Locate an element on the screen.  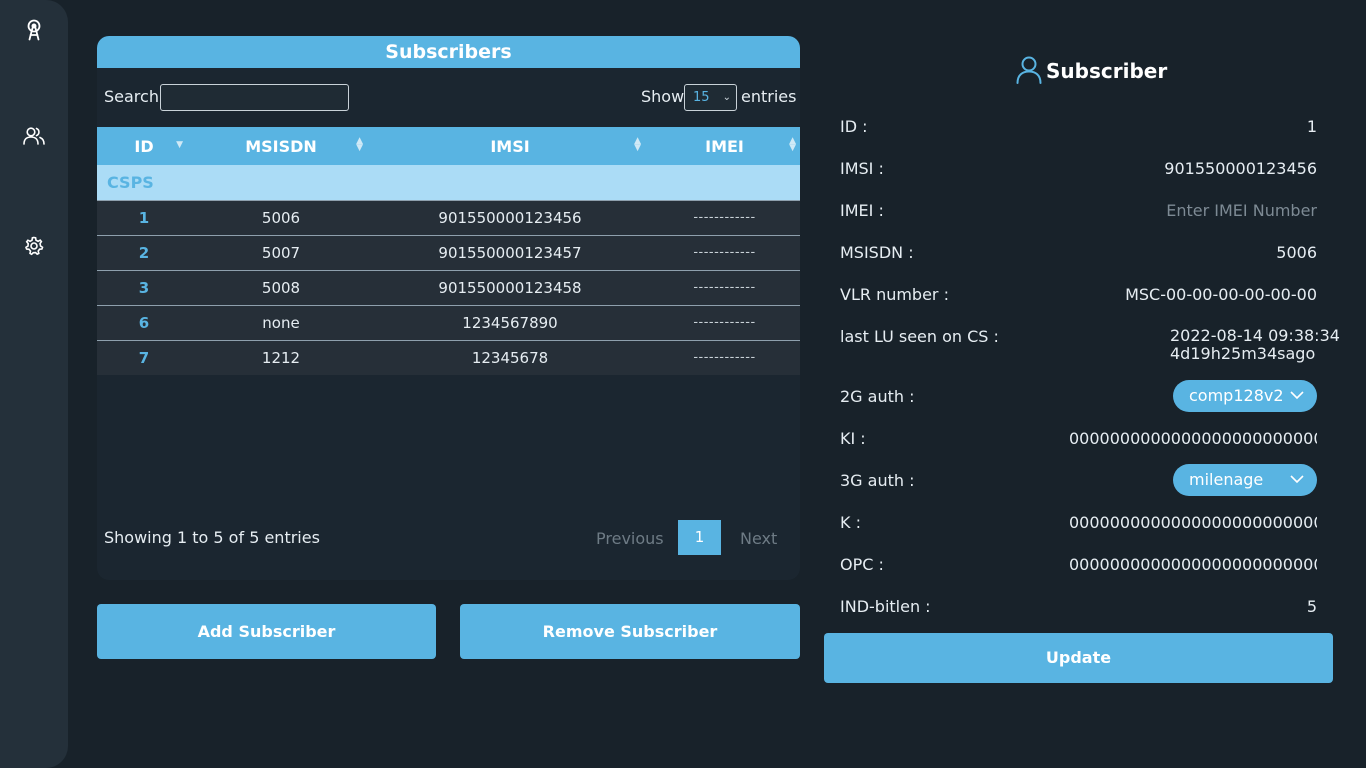
table-row: 6 none 1234567890 ------------ is located at coordinates (448, 322).